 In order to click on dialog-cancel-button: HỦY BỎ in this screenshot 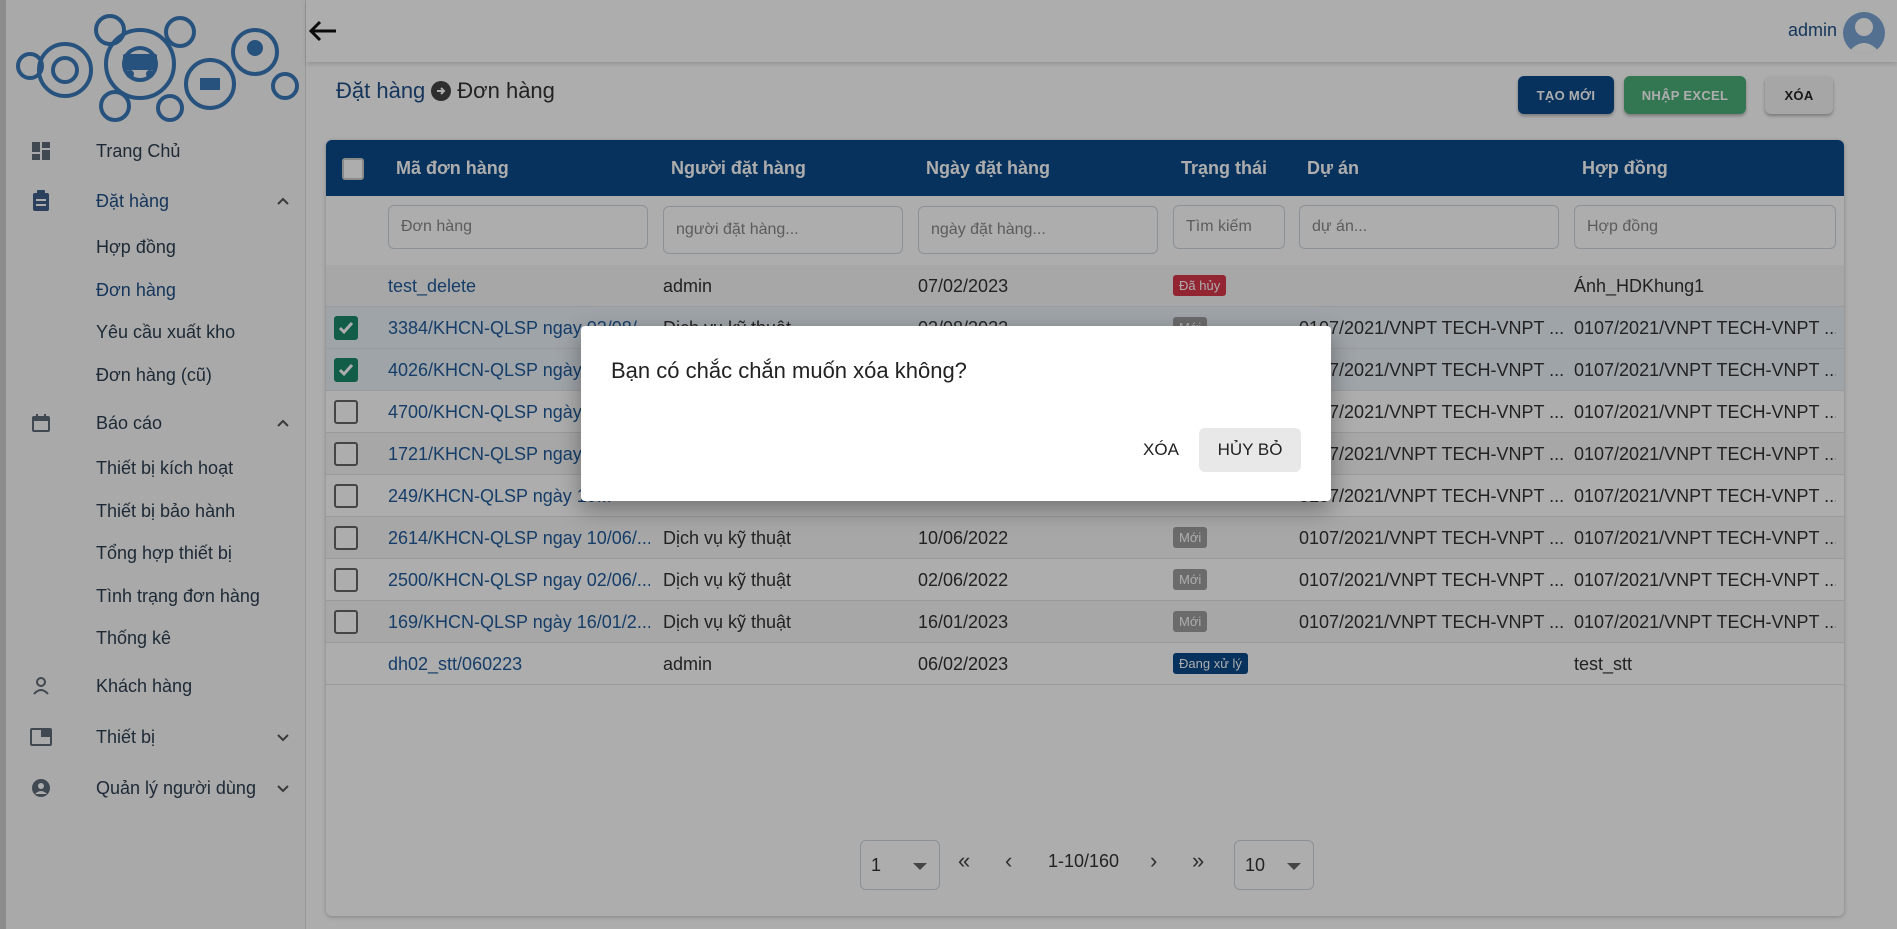, I will do `click(1250, 450)`.